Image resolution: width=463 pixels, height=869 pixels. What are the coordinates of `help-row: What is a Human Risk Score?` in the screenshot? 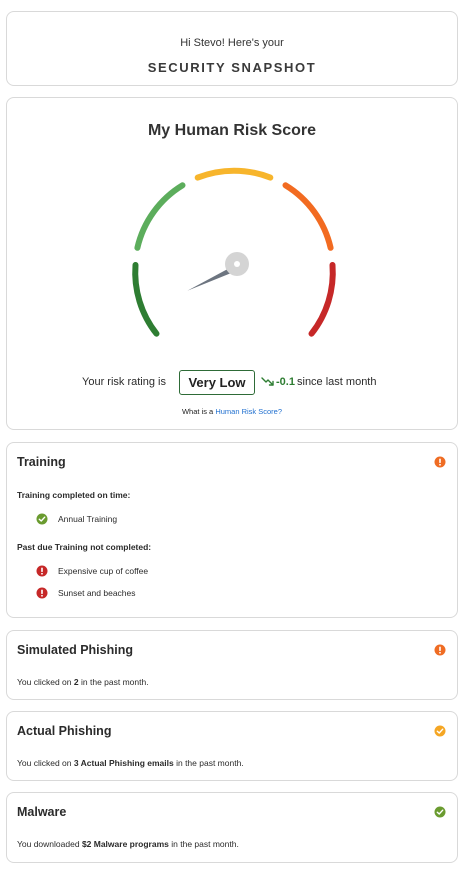 It's located at (232, 411).